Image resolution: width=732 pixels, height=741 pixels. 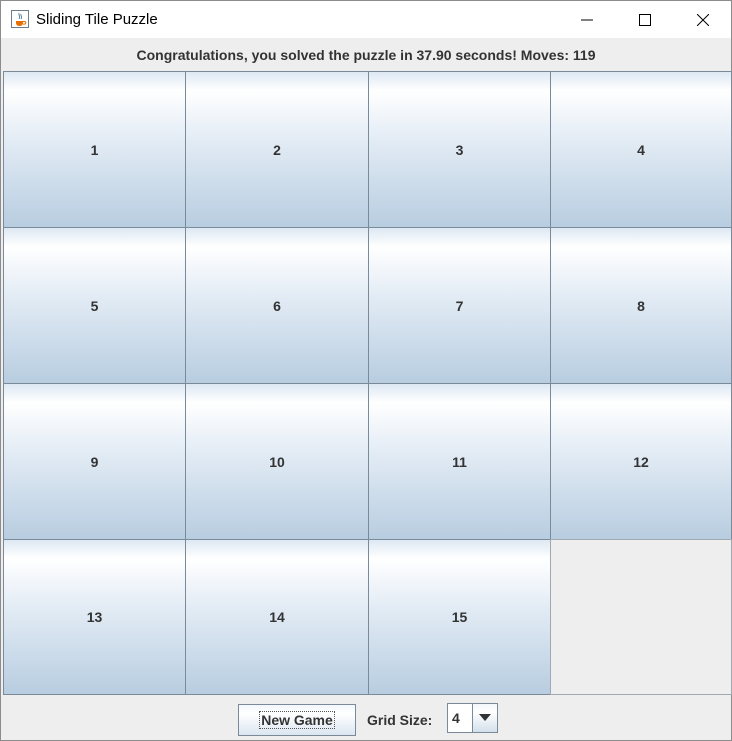 What do you see at coordinates (94, 149) in the screenshot?
I see `tile-1: 1` at bounding box center [94, 149].